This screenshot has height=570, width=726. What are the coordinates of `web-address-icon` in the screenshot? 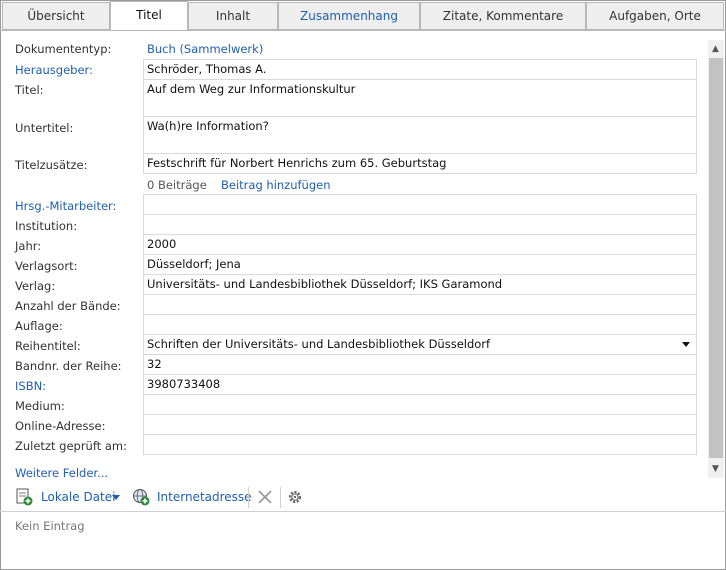 It's located at (141, 497).